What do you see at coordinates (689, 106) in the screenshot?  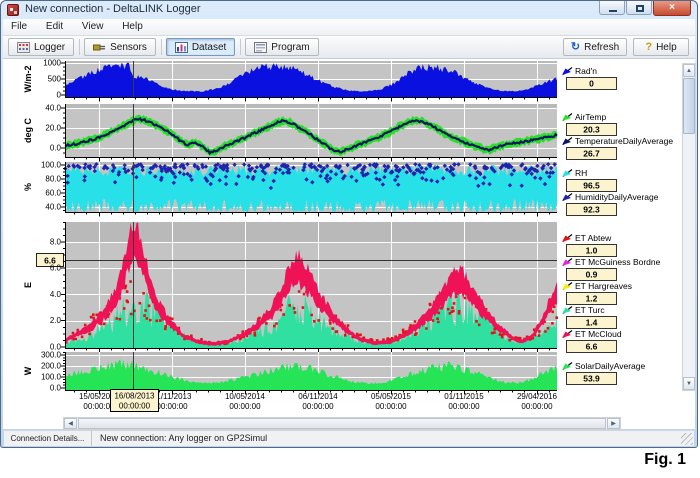 I see `vertical-scroll-thumb` at bounding box center [689, 106].